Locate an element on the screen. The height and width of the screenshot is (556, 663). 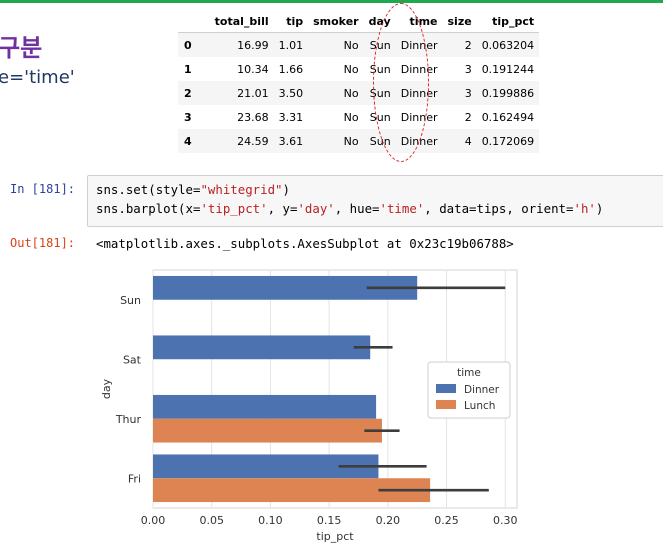
x-tick-label: 0.00 is located at coordinates (153, 520).